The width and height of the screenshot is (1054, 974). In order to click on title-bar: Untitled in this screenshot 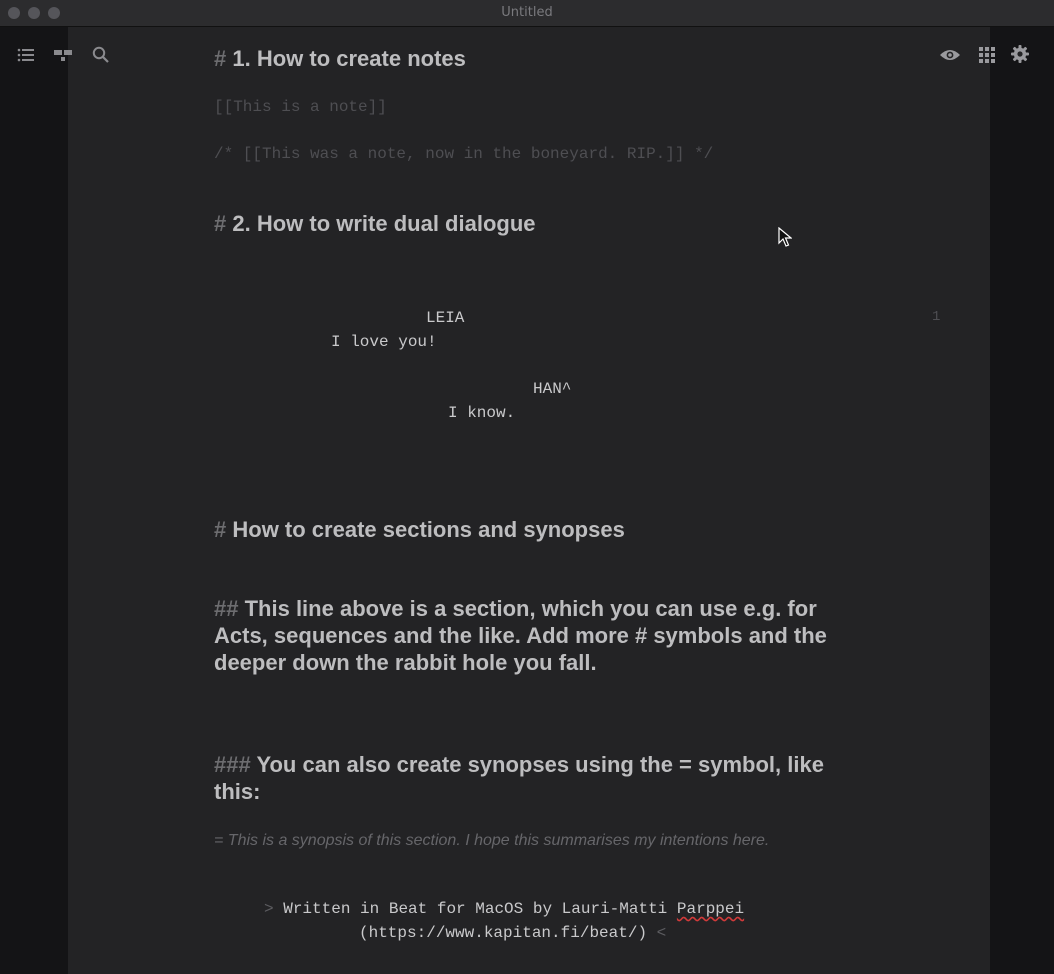, I will do `click(527, 13)`.